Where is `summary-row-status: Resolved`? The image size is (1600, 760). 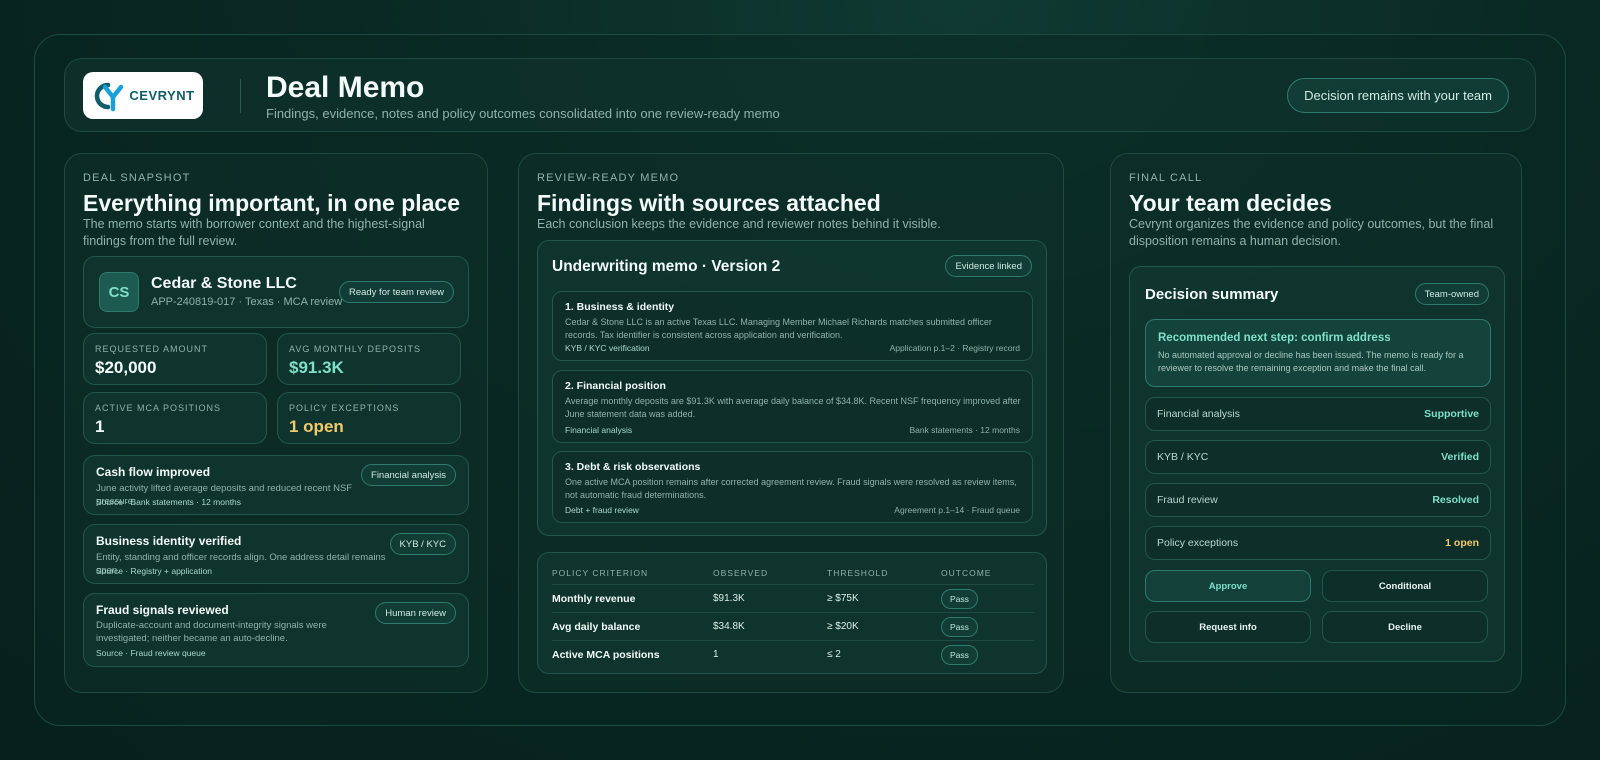
summary-row-status: Resolved is located at coordinates (1455, 500).